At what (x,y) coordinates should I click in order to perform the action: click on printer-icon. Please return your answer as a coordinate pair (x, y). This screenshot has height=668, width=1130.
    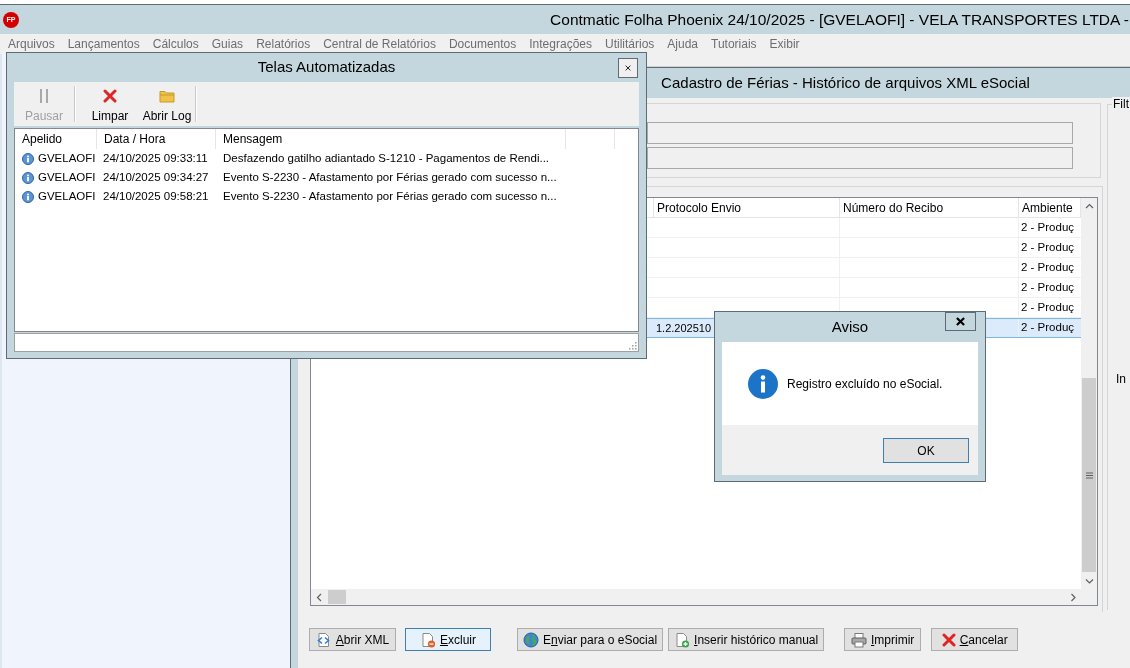
    Looking at the image, I should click on (859, 639).